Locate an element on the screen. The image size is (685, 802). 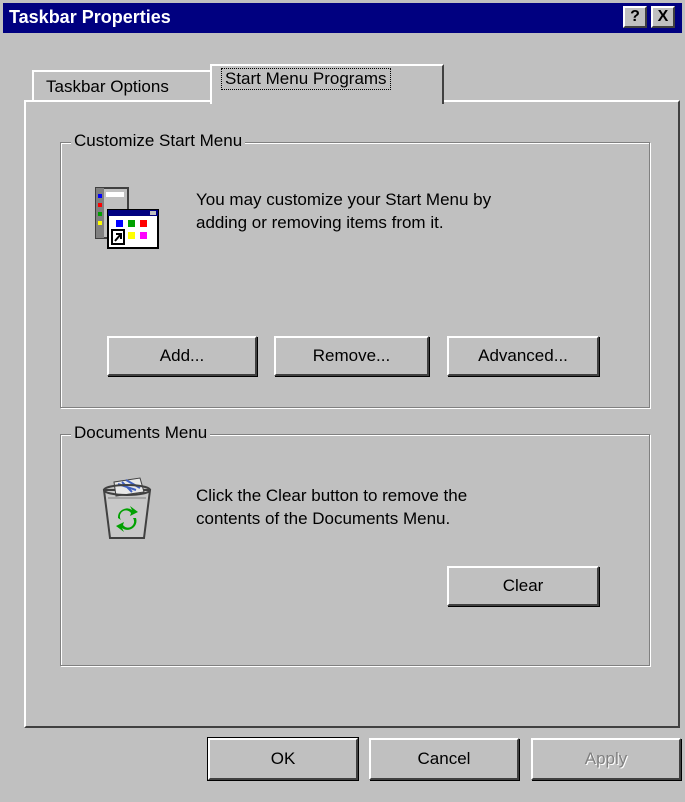
button-label: OK is located at coordinates (283, 758).